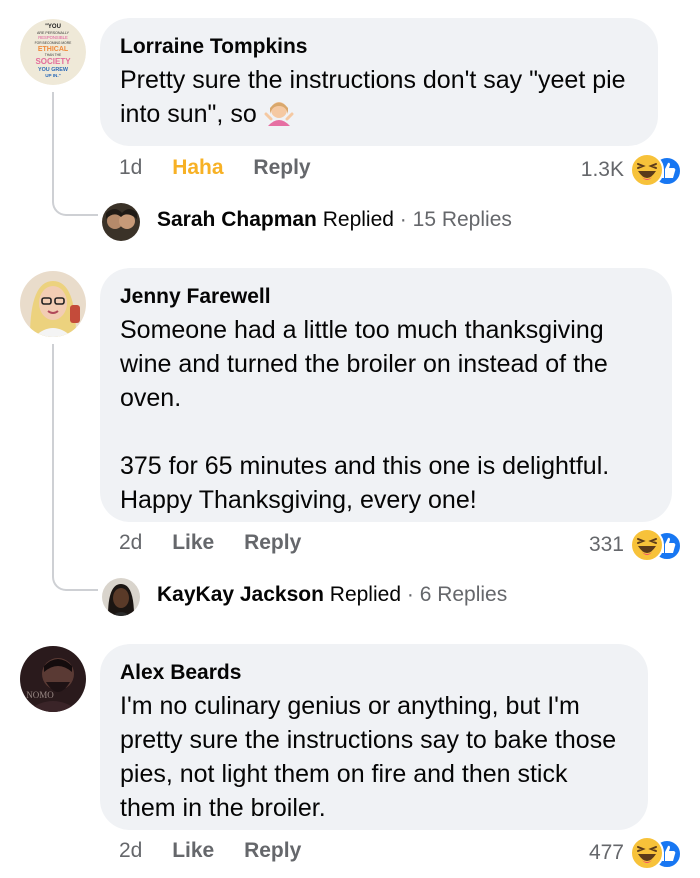 The image size is (700, 878). I want to click on jenny-farewell-photo, so click(53, 304).